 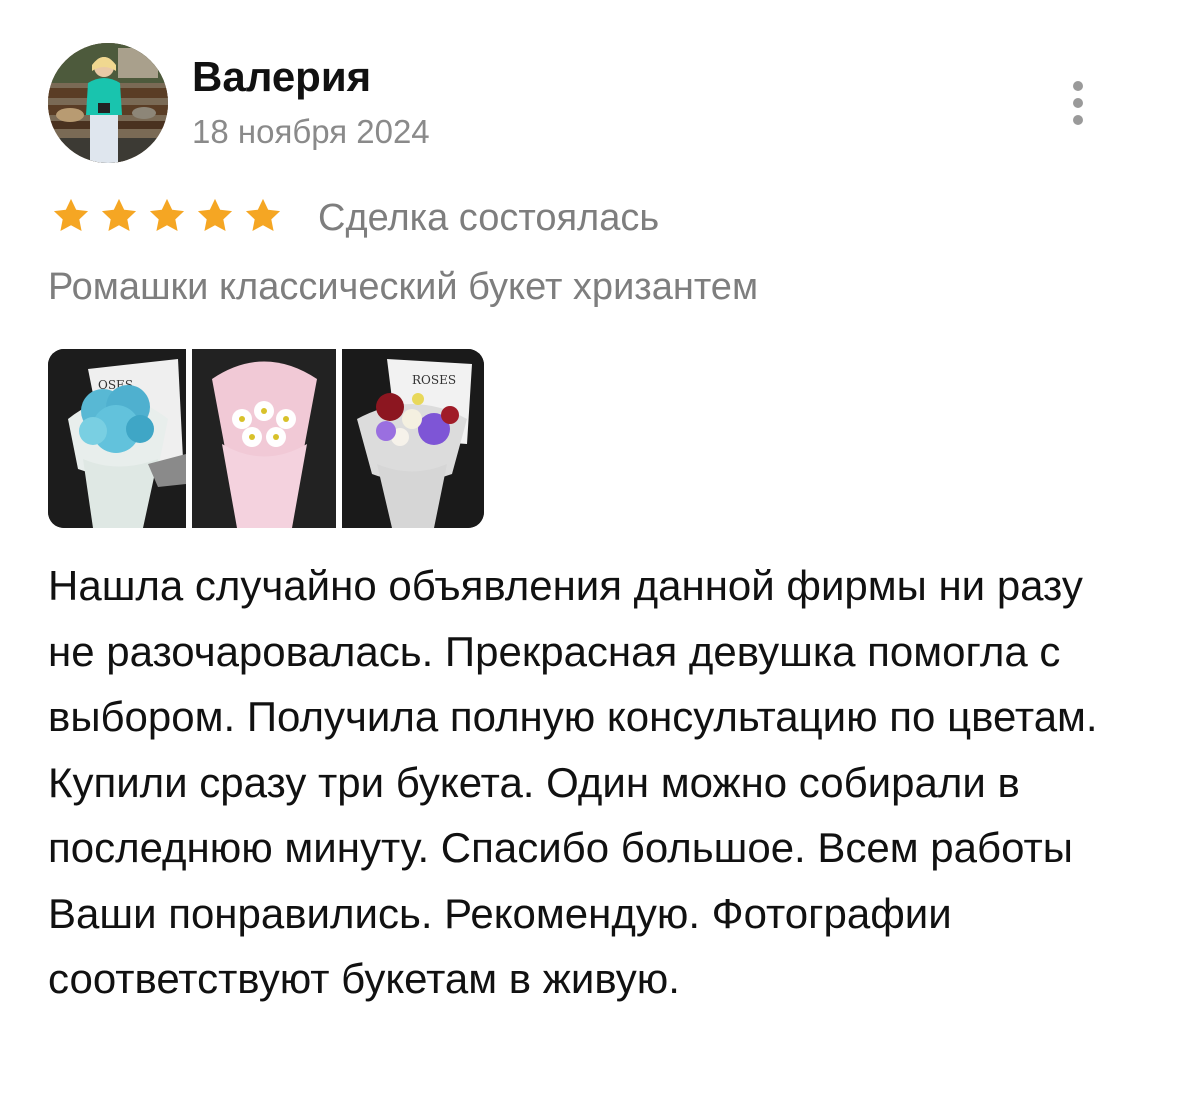 What do you see at coordinates (117, 438) in the screenshot?
I see `review-photo-1: OSES` at bounding box center [117, 438].